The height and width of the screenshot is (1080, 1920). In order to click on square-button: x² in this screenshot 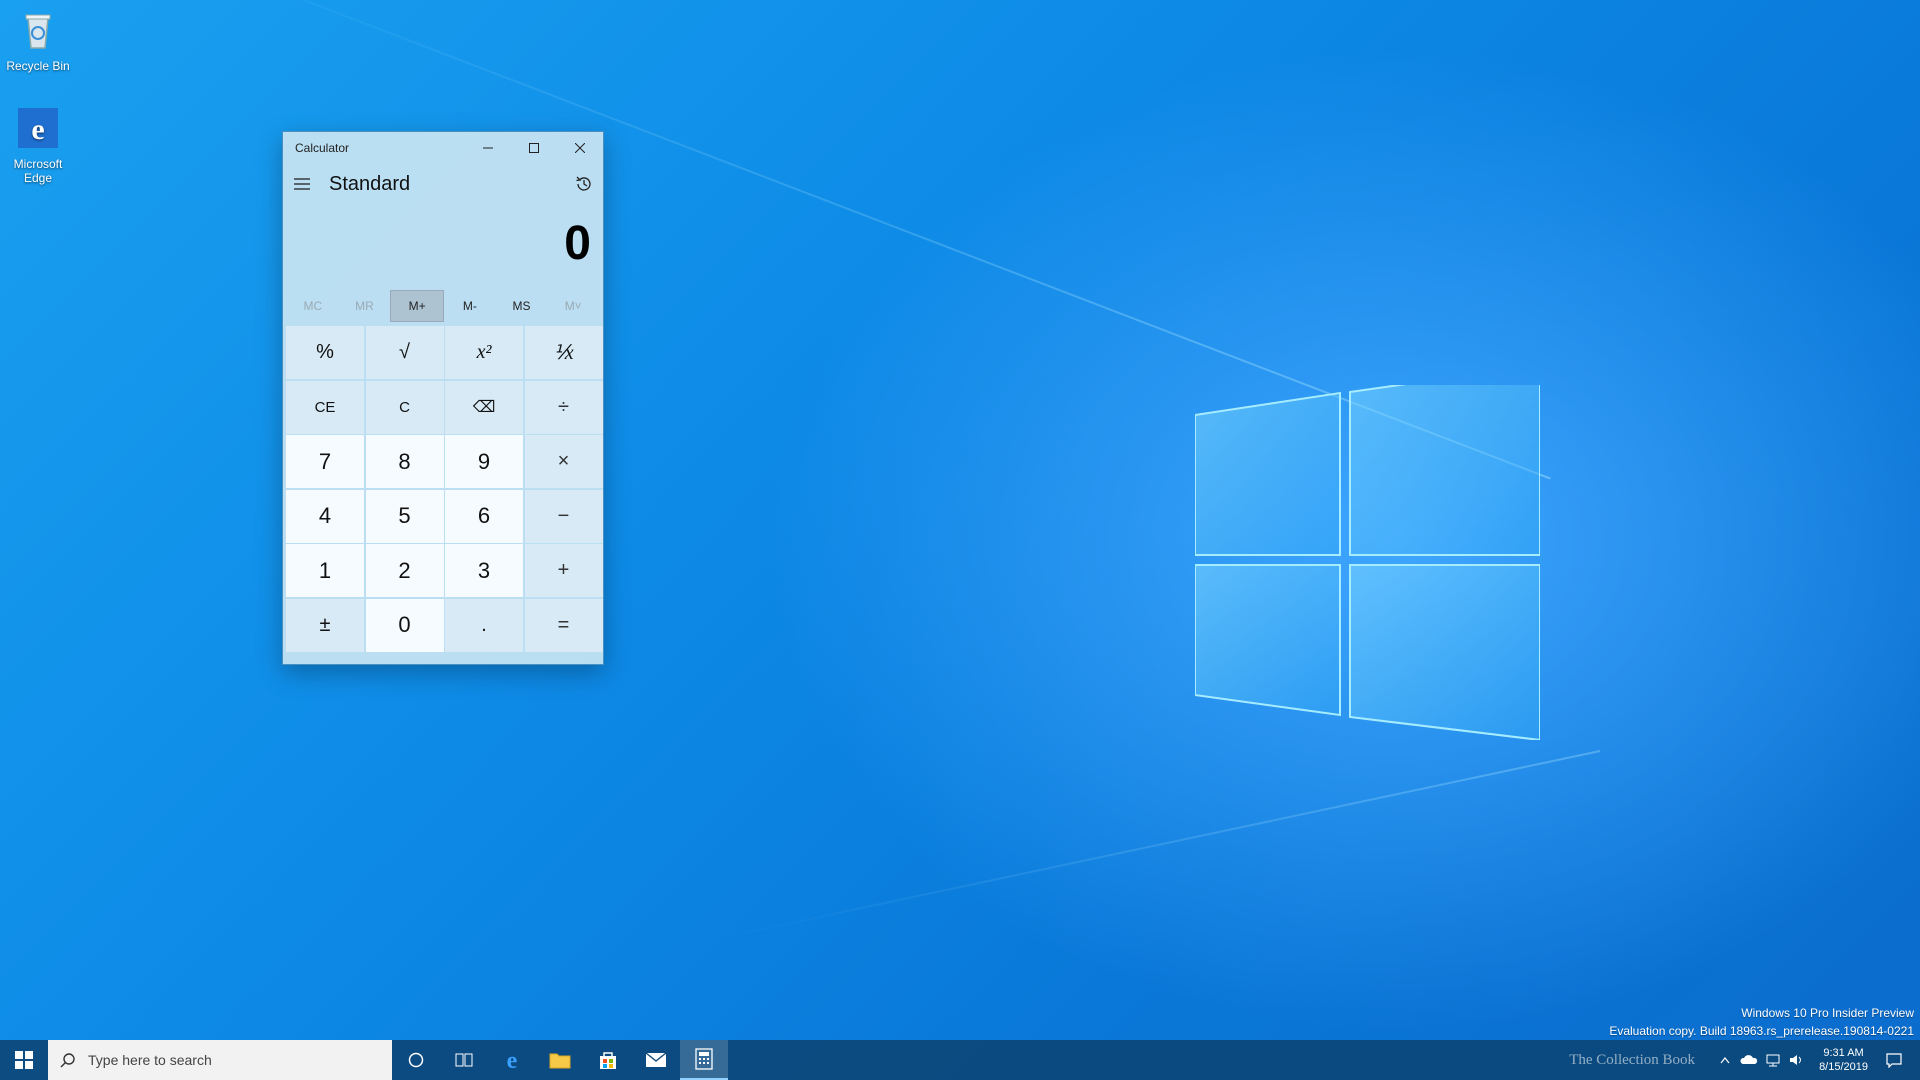, I will do `click(484, 352)`.